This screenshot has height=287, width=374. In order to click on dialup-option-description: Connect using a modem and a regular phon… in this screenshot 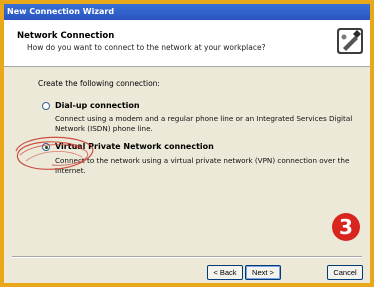, I will do `click(204, 123)`.